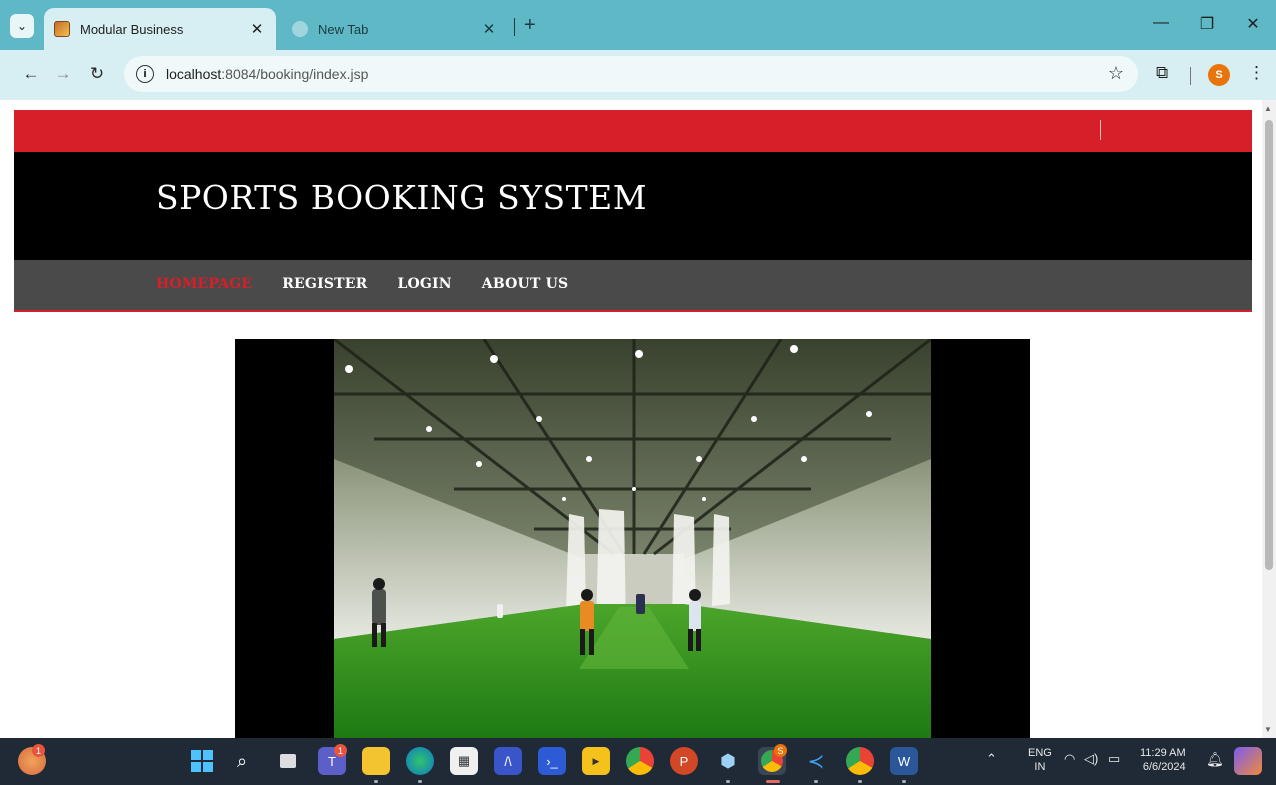  What do you see at coordinates (1116, 73) in the screenshot?
I see `bookmark-star-icon: ☆` at bounding box center [1116, 73].